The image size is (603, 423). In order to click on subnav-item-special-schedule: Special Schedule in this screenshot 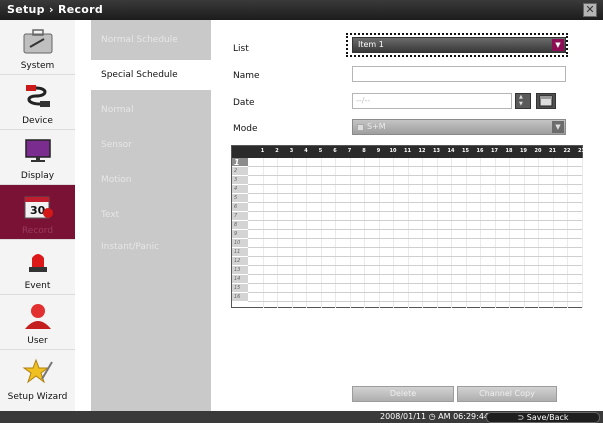, I will do `click(151, 75)`.